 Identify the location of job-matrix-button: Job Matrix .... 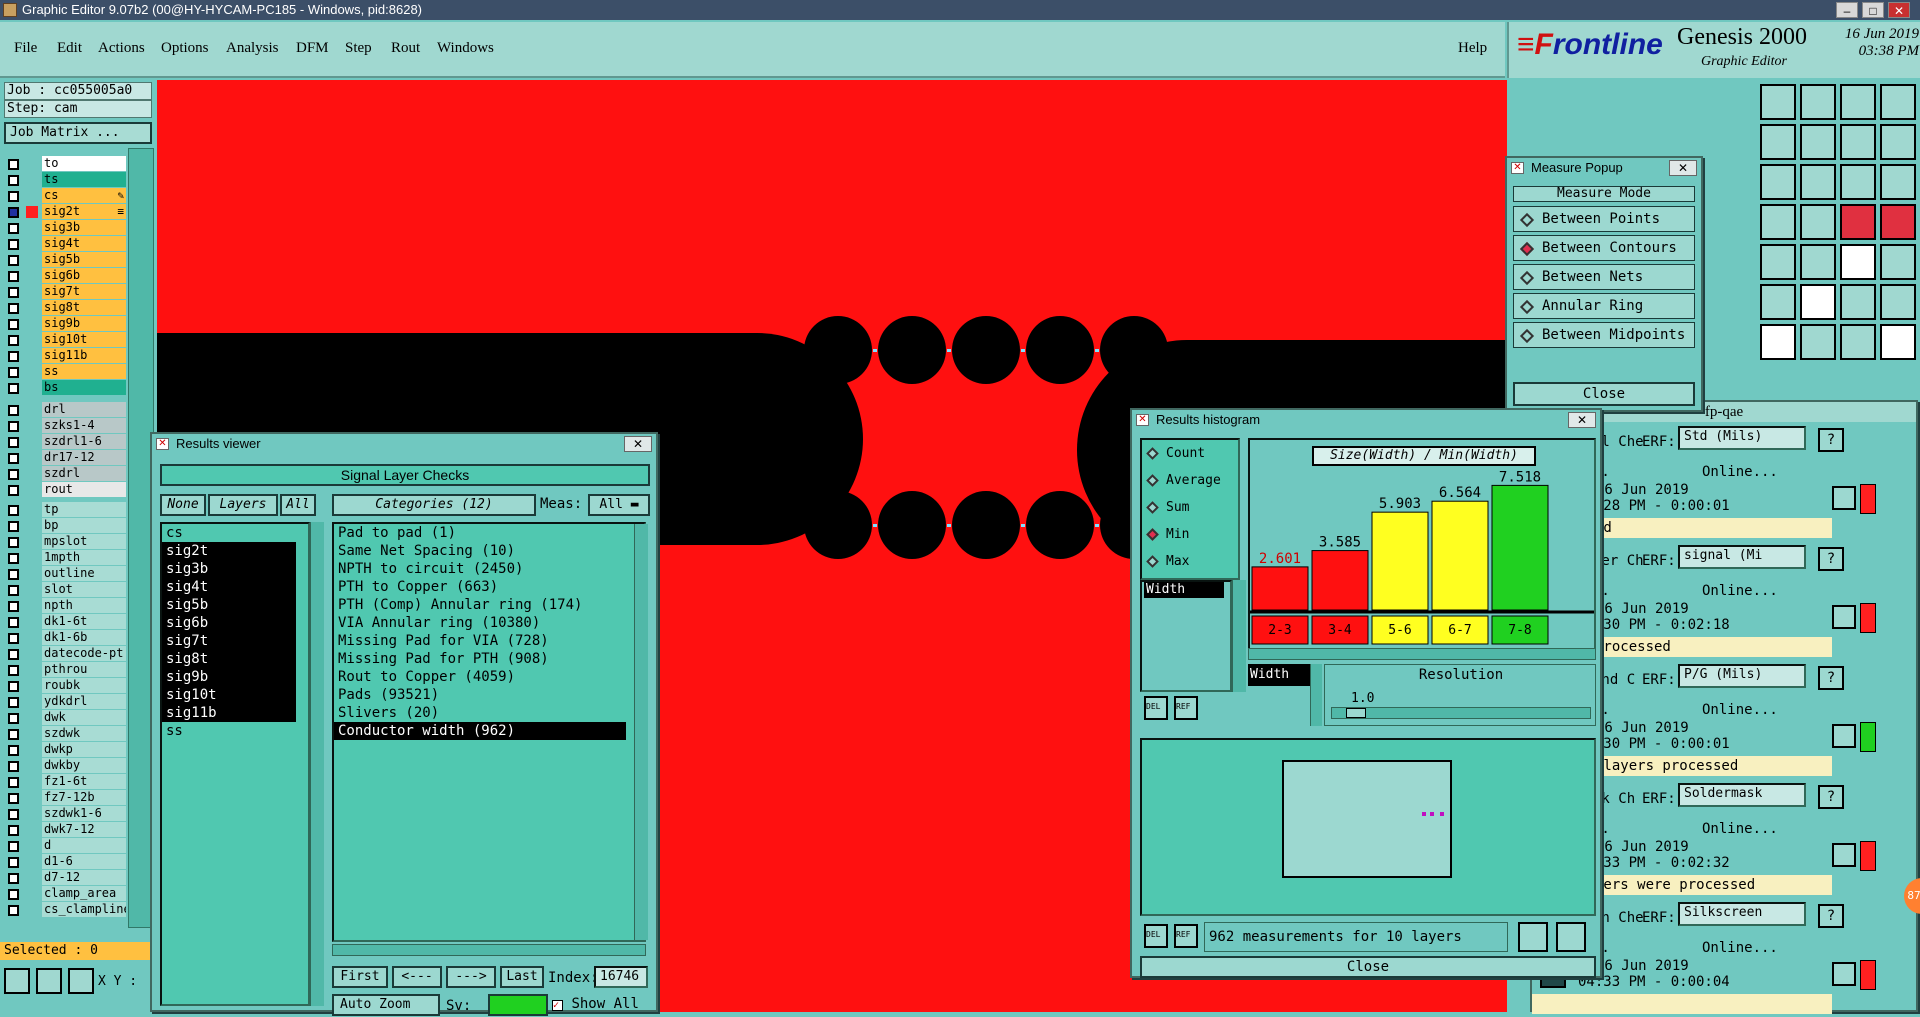
(78, 133).